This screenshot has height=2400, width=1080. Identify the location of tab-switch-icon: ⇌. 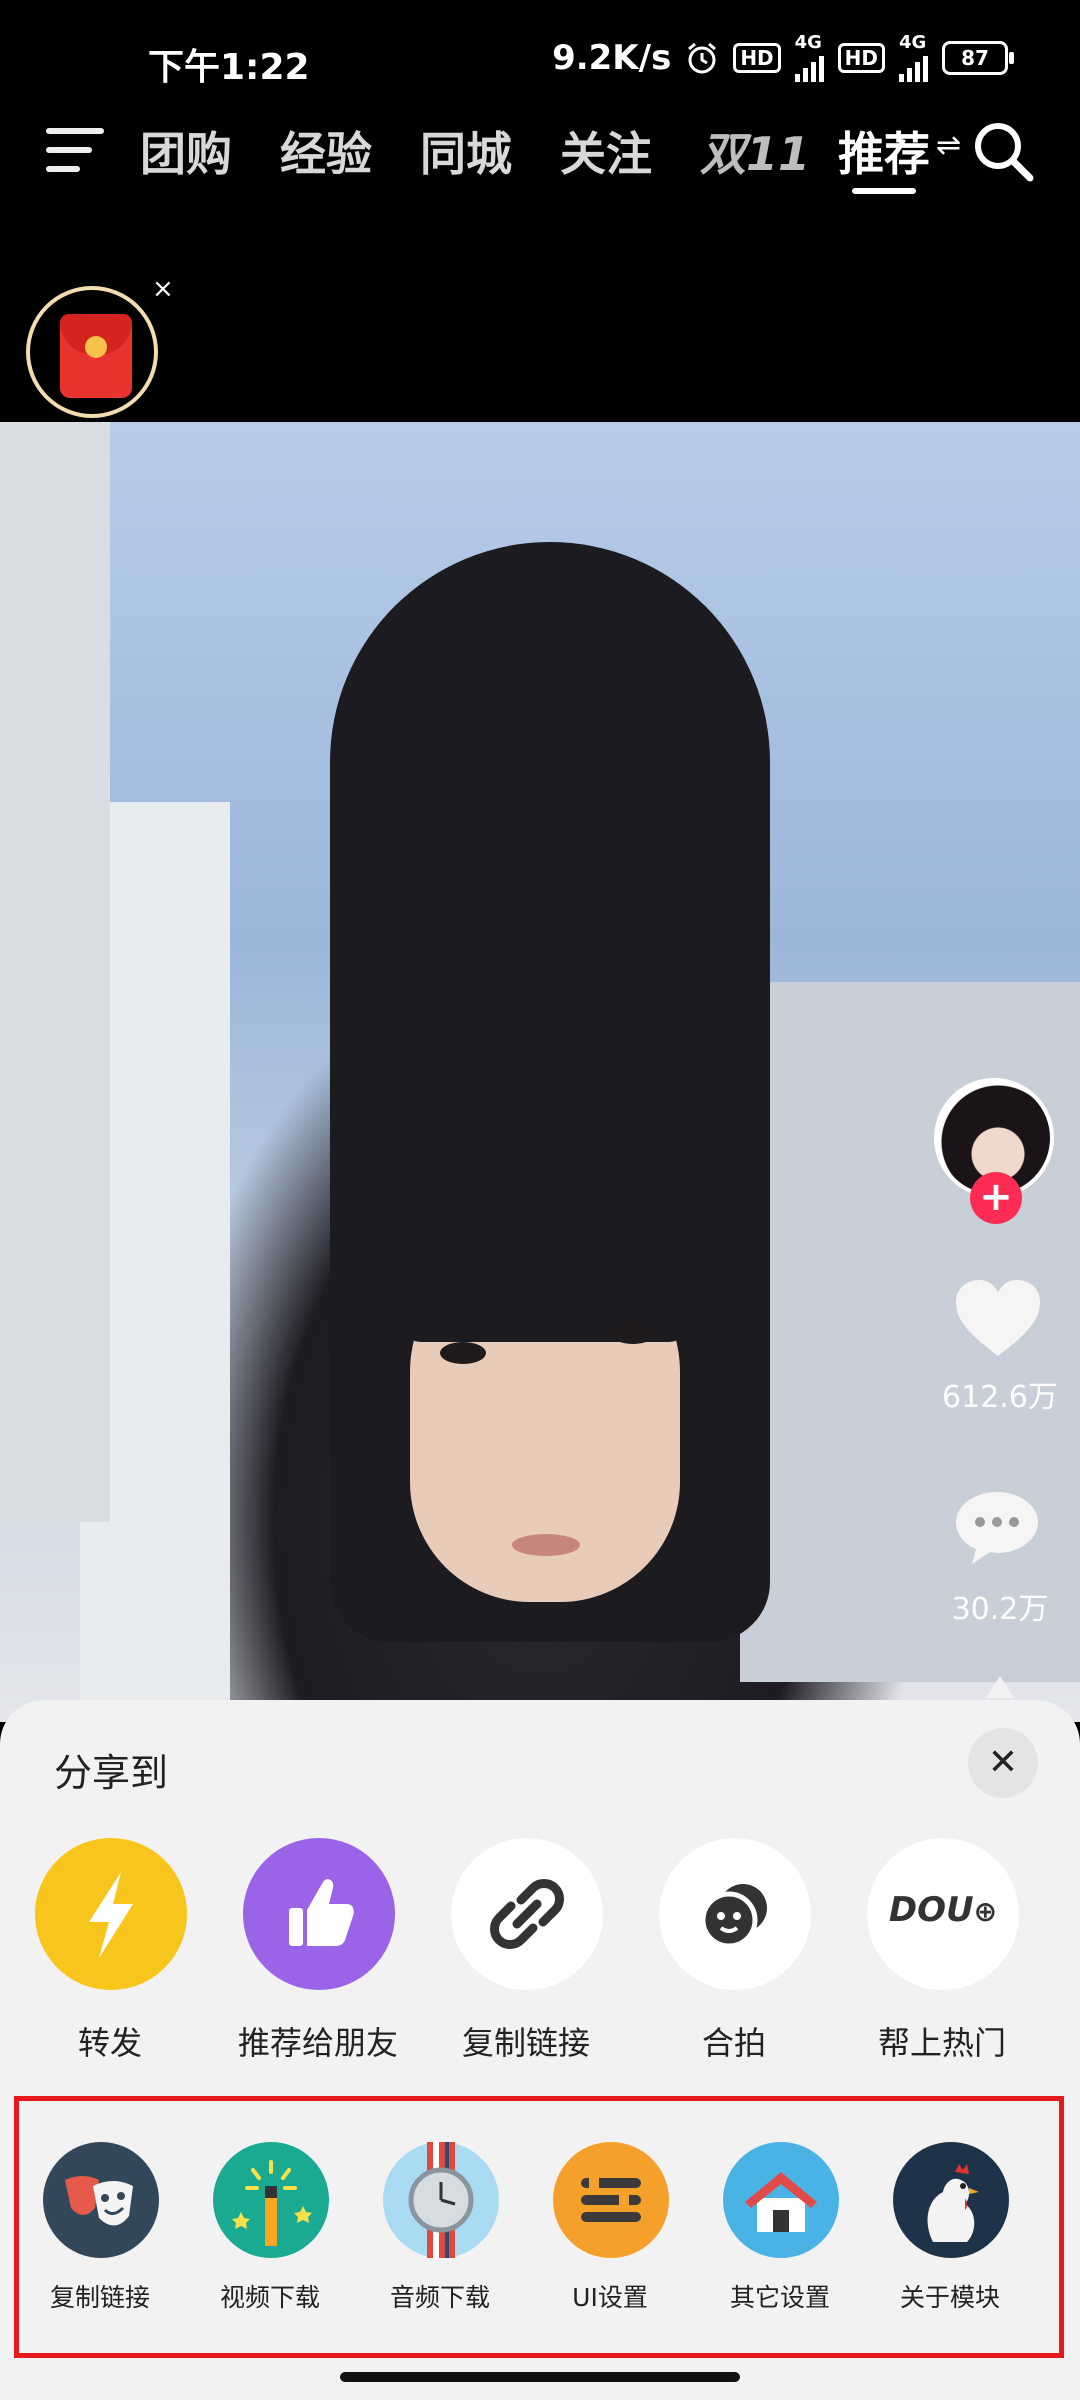
(948, 145).